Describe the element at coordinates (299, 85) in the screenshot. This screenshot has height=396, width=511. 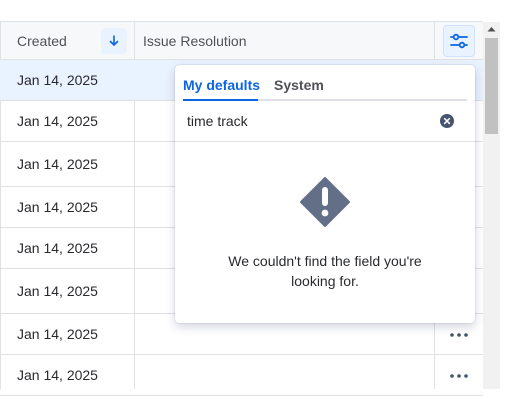
I see `tab-system: System` at that location.